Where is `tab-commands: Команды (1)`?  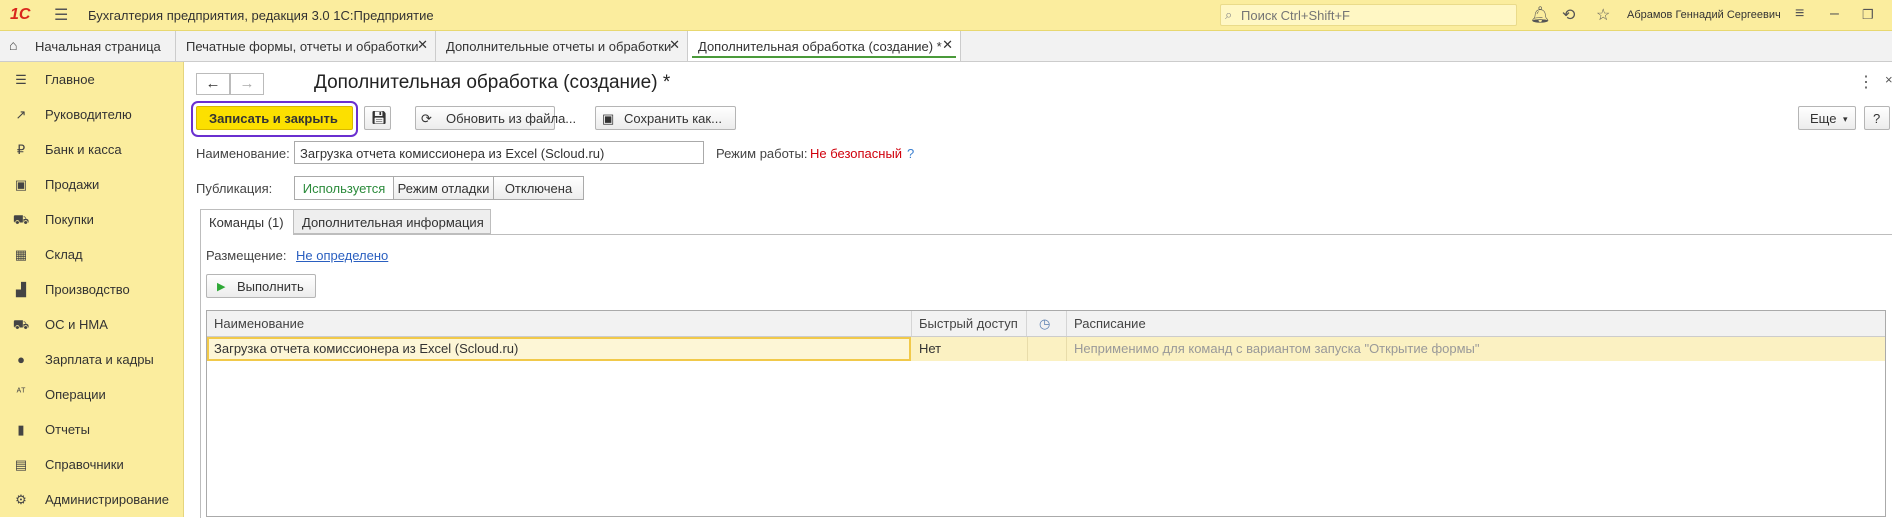 tab-commands: Команды (1) is located at coordinates (247, 222).